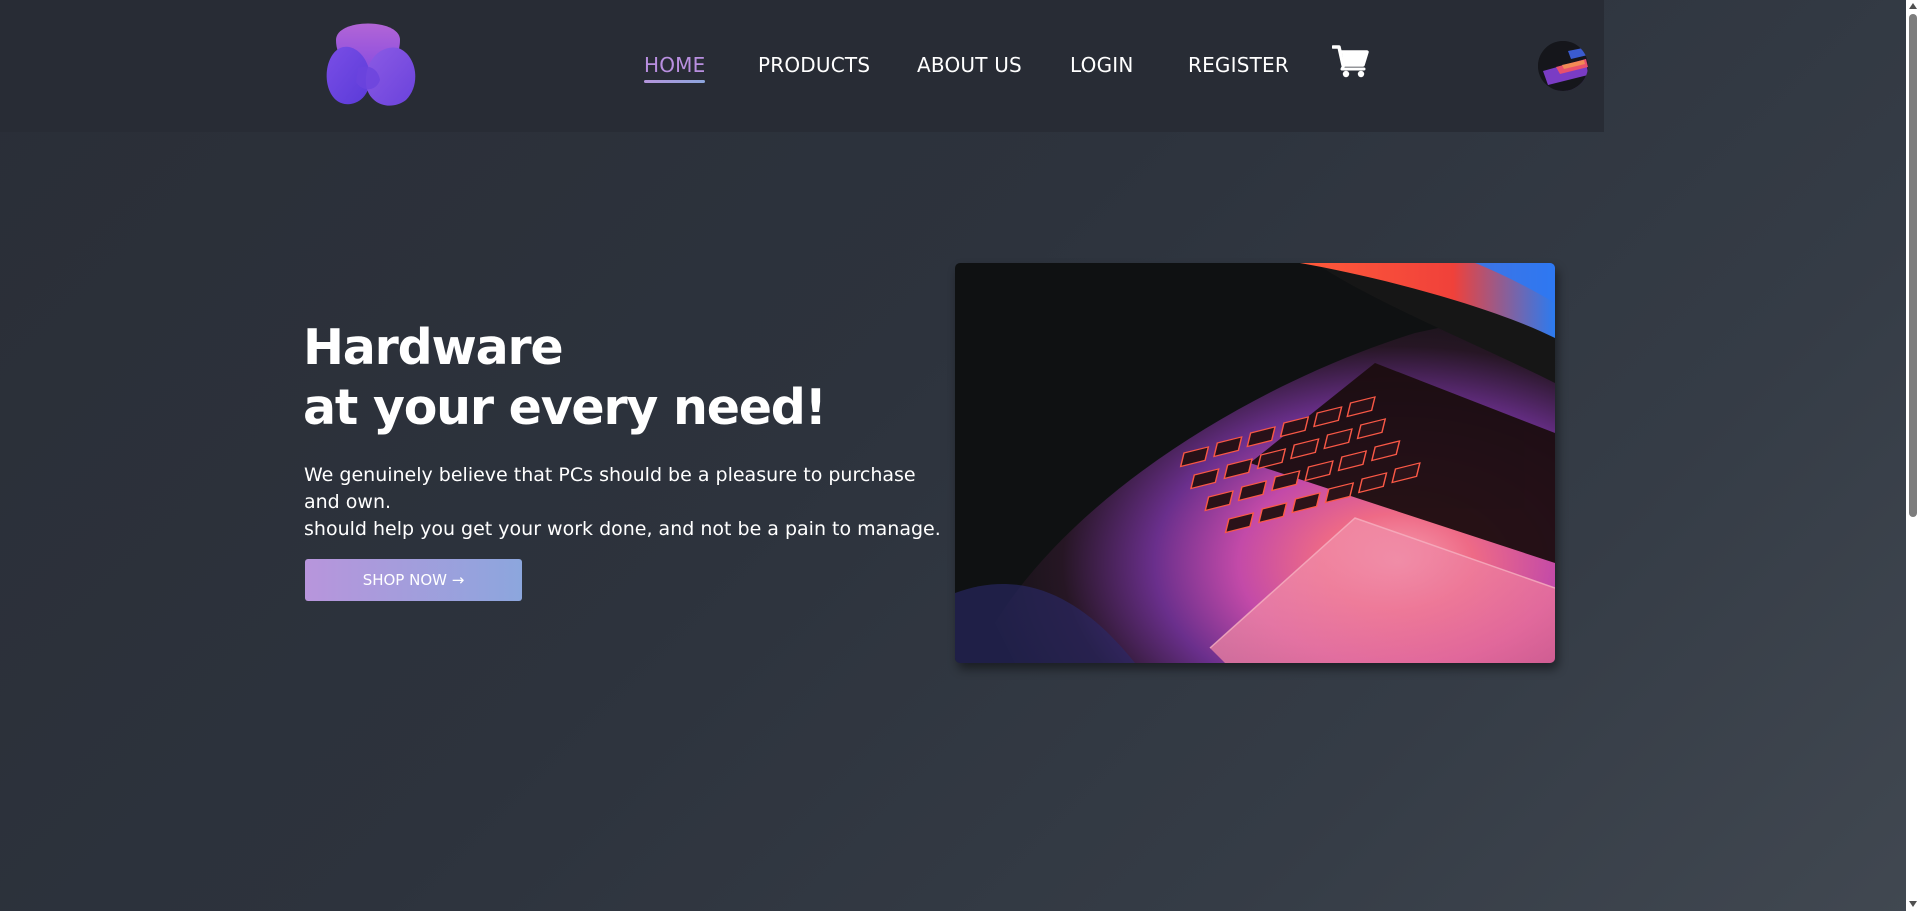 The width and height of the screenshot is (1920, 911). I want to click on scrollbar-thumb, so click(1913, 265).